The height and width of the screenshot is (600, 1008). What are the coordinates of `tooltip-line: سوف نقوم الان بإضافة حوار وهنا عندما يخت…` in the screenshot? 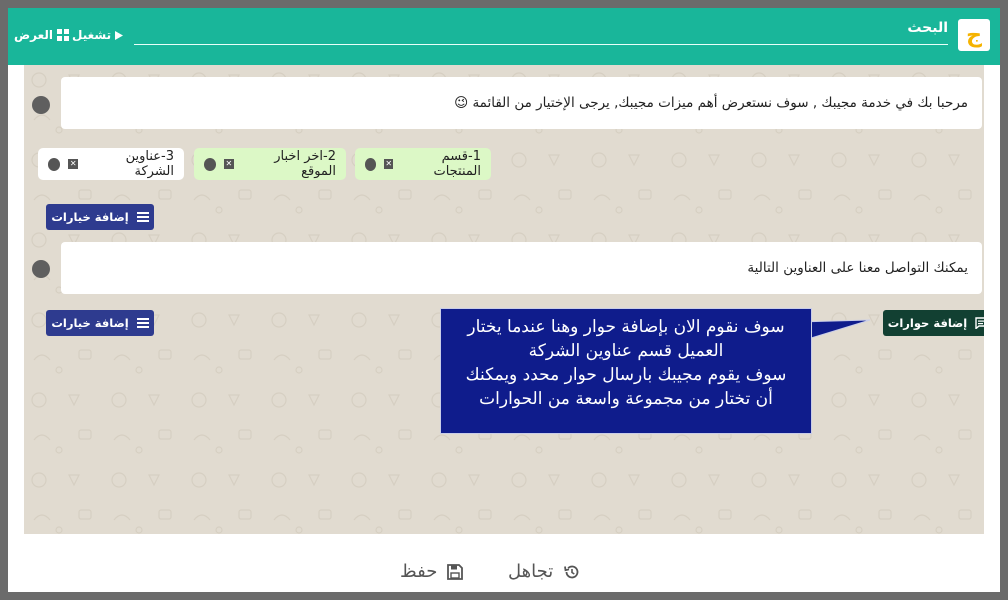 It's located at (626, 327).